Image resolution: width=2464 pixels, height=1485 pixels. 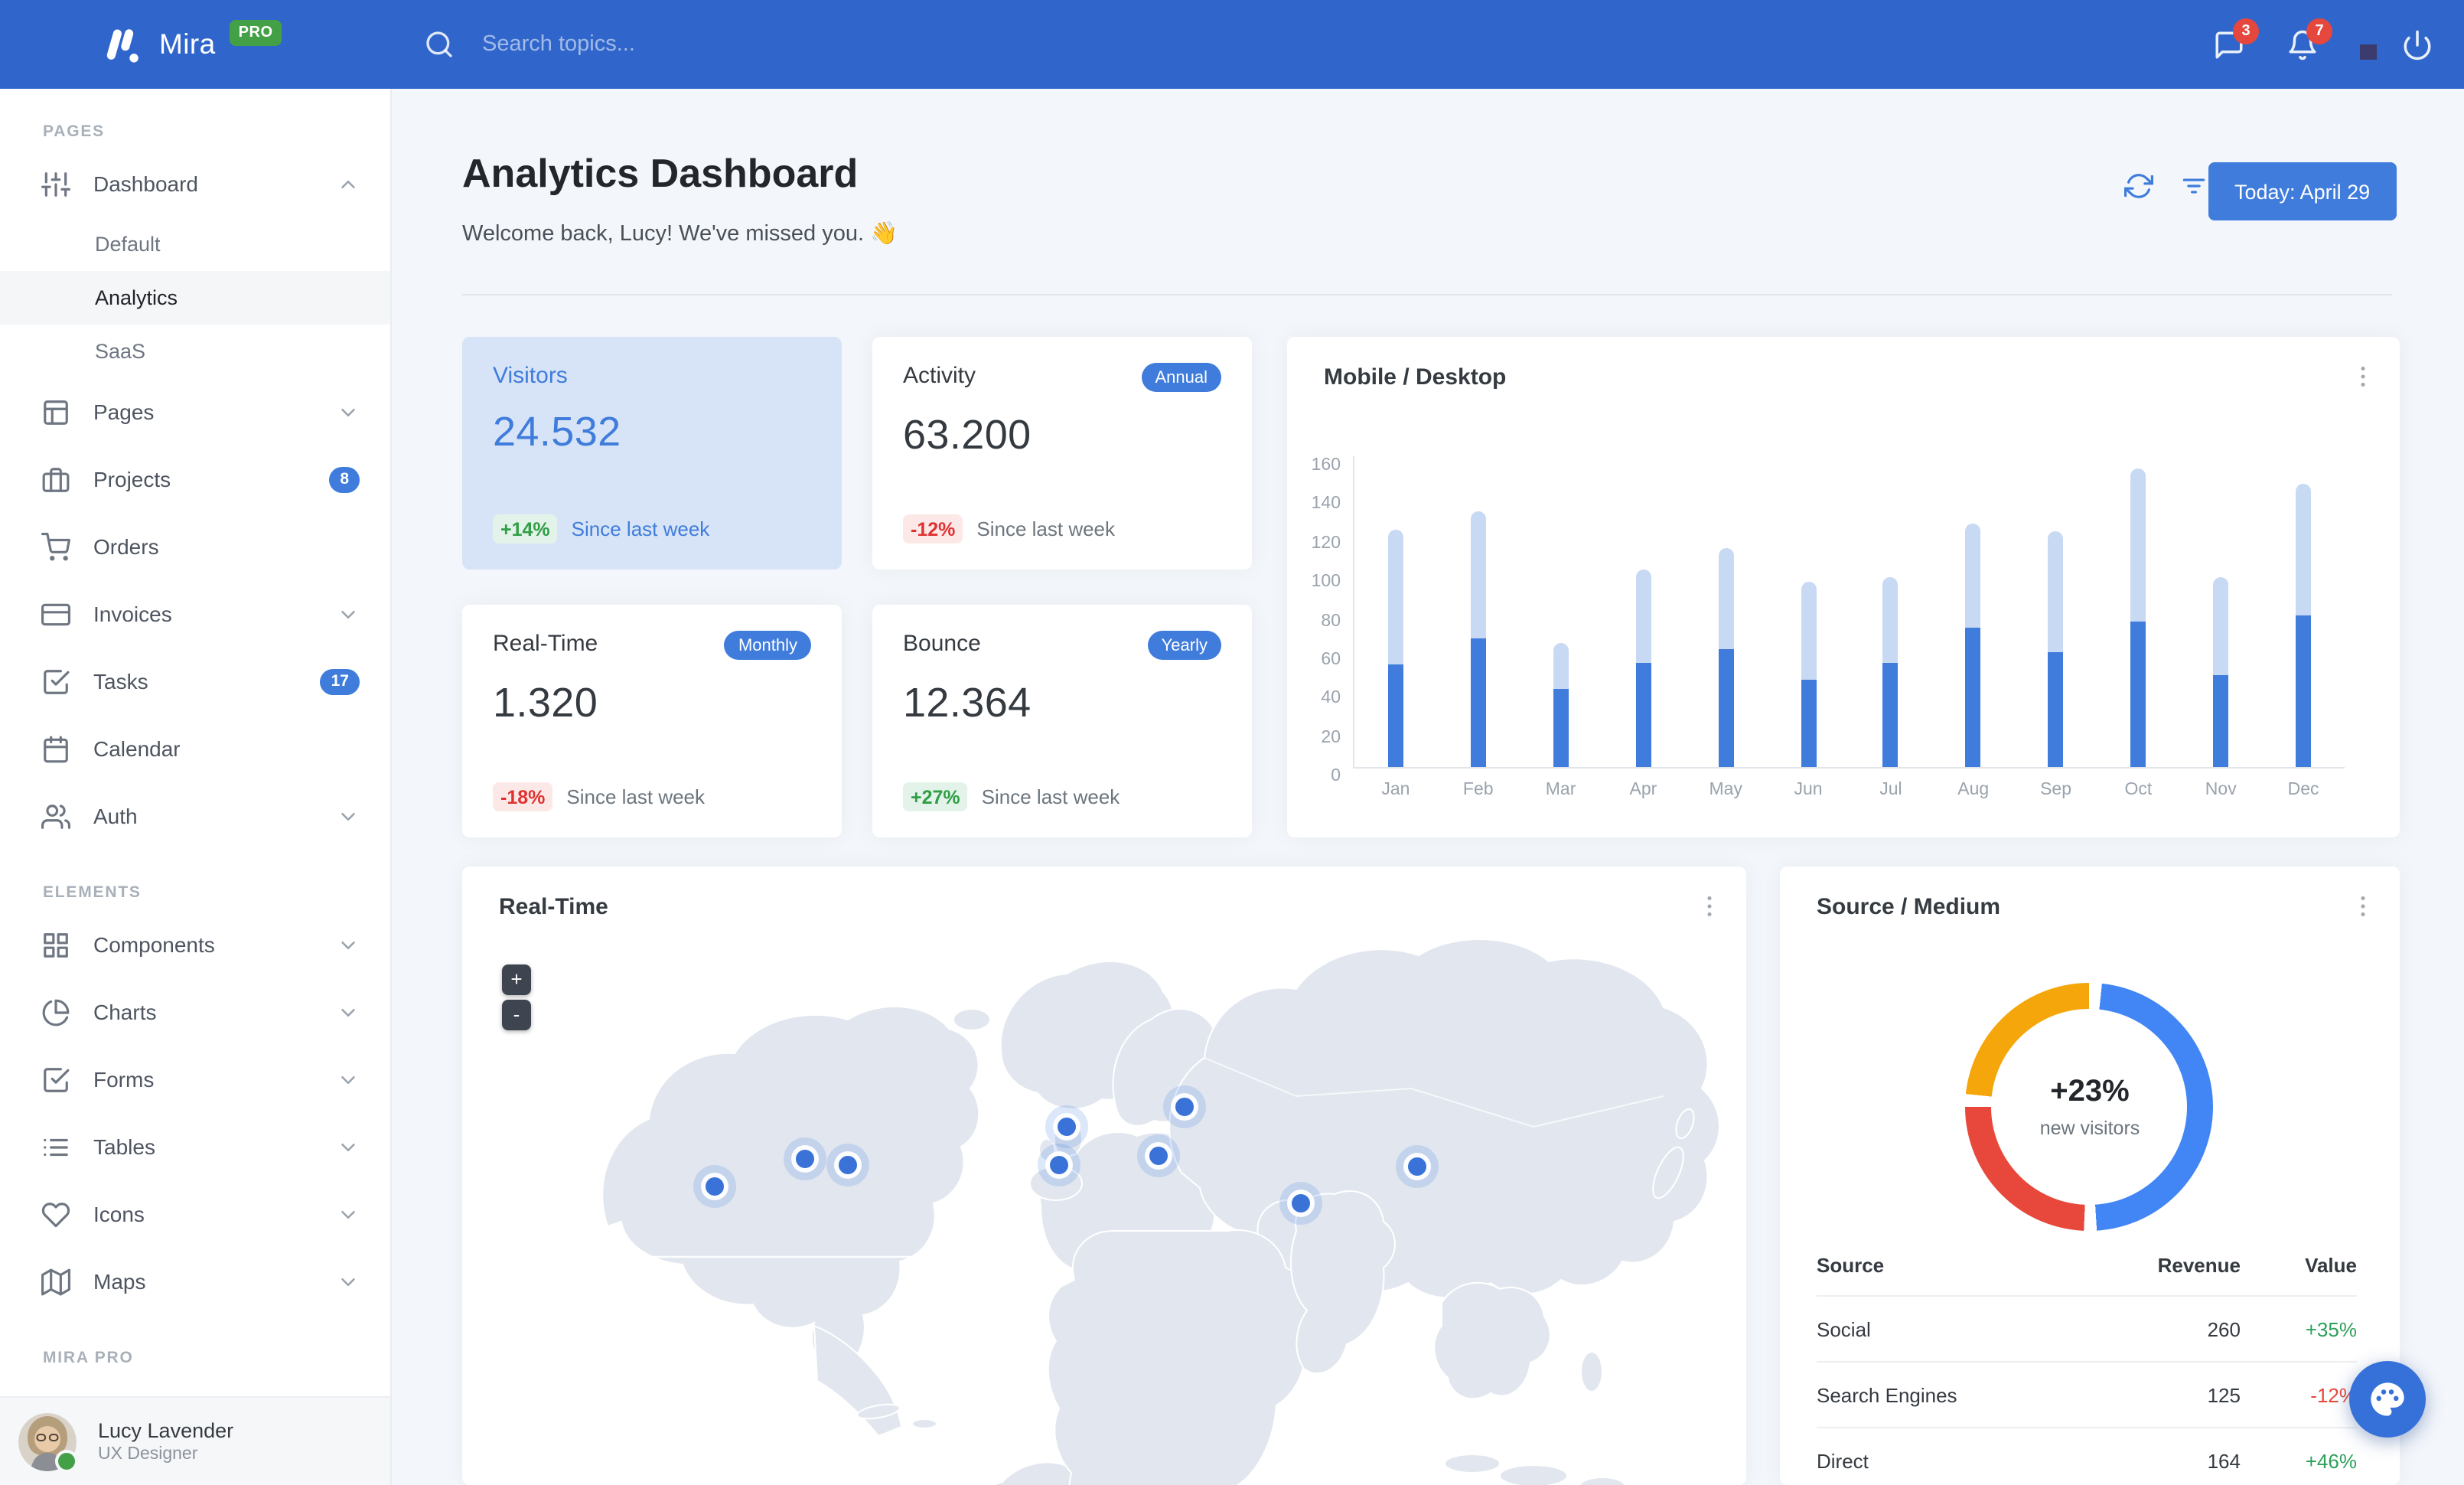 I want to click on user-role: UX Designer, so click(x=148, y=1454).